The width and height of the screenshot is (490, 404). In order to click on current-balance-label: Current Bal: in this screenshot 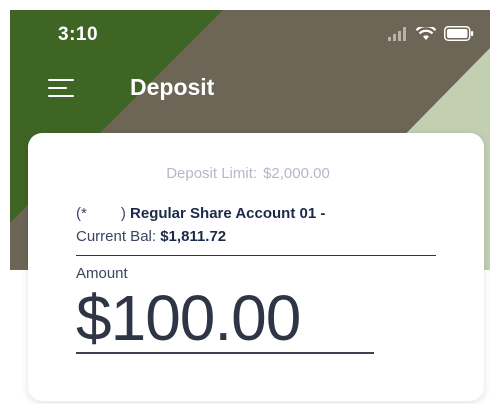, I will do `click(116, 236)`.